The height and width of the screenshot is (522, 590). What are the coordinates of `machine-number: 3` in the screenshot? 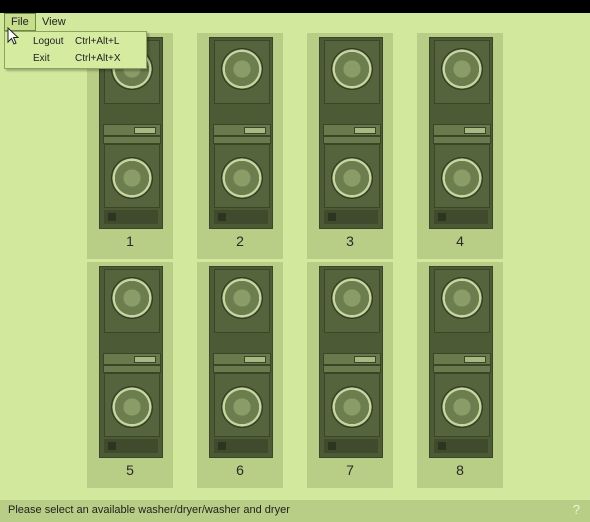 It's located at (350, 241).